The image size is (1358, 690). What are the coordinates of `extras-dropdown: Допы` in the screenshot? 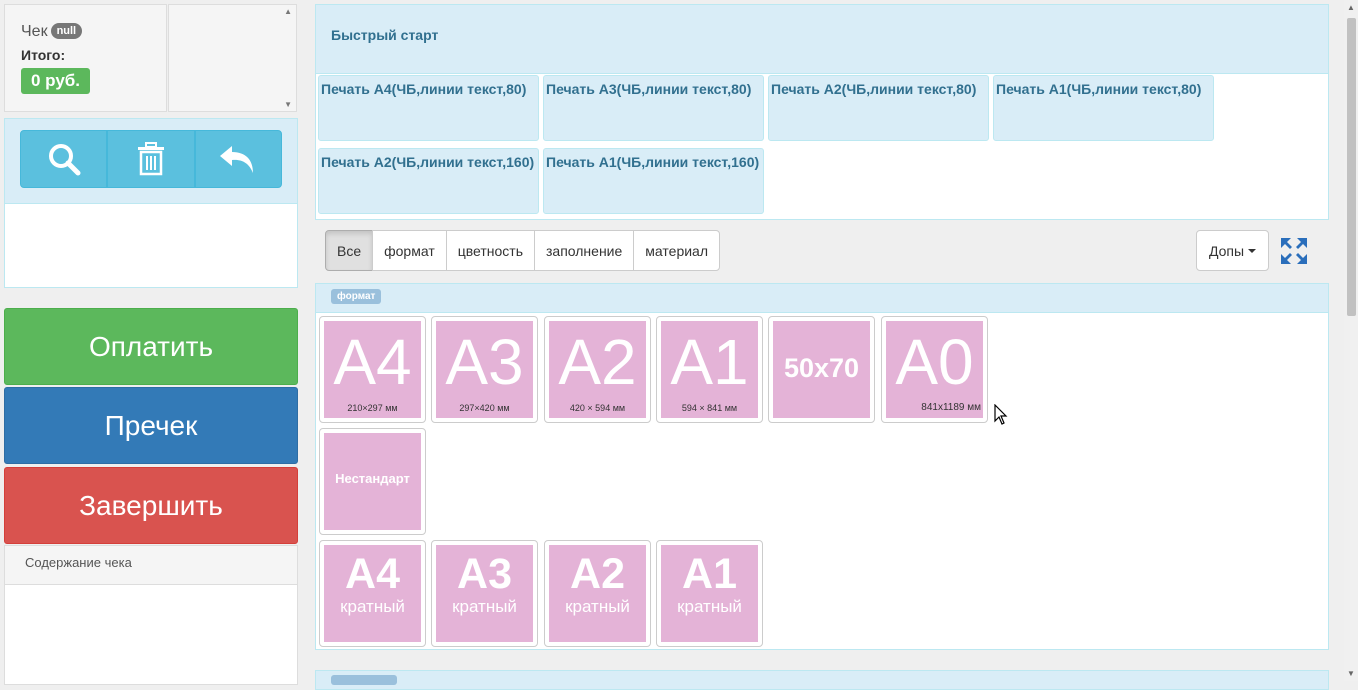 It's located at (1232, 250).